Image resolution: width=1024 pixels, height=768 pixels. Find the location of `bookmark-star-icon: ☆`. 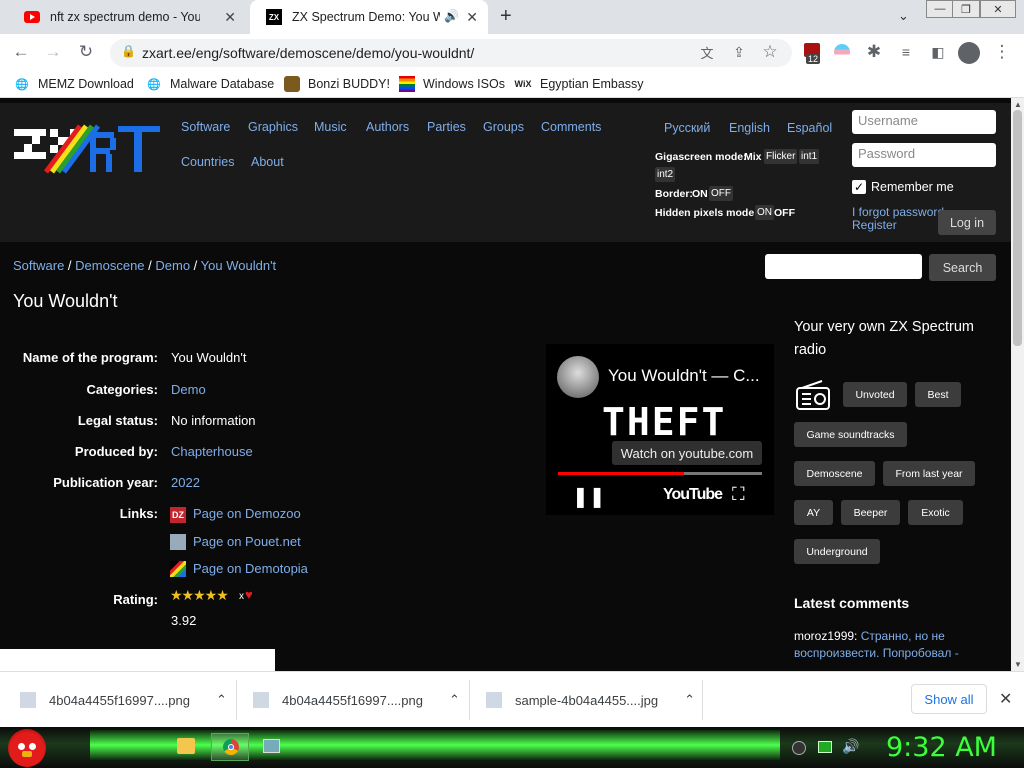

bookmark-star-icon: ☆ is located at coordinates (770, 52).